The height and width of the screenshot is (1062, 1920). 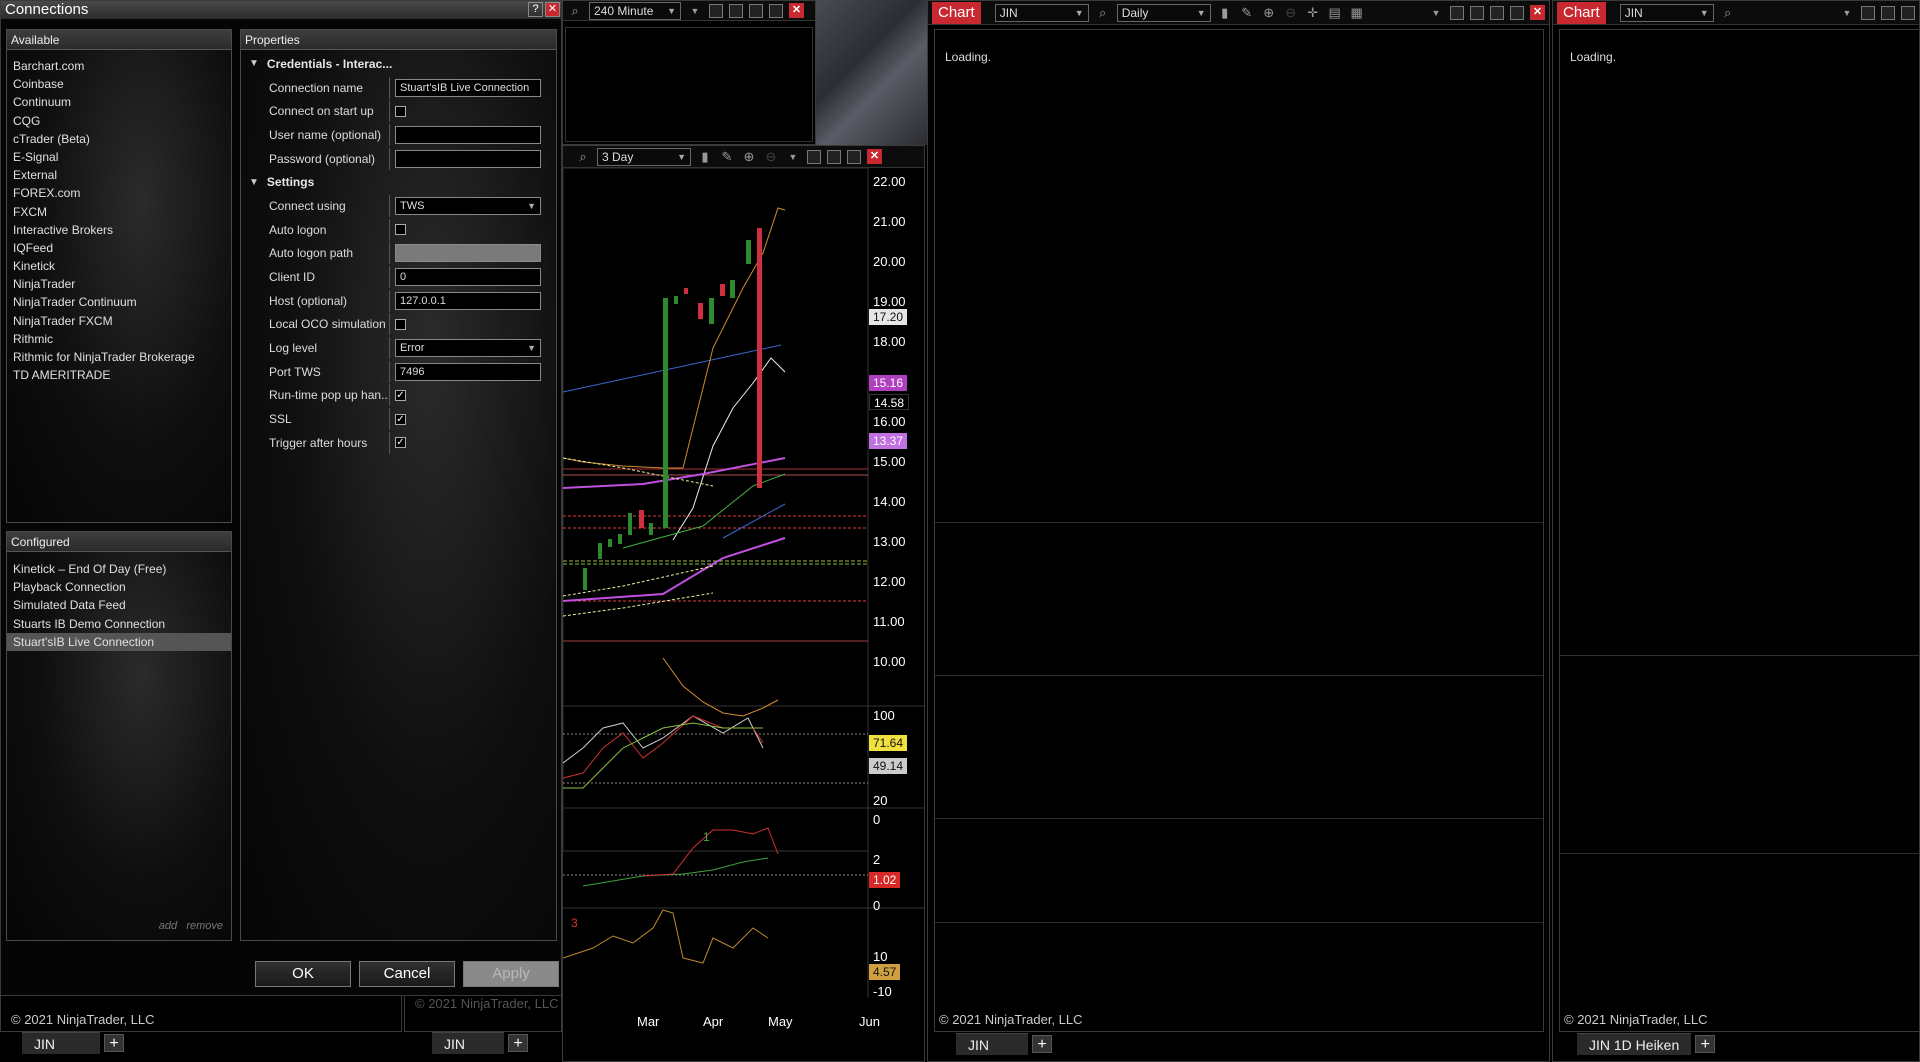 What do you see at coordinates (168, 926) in the screenshot?
I see `add-link: add` at bounding box center [168, 926].